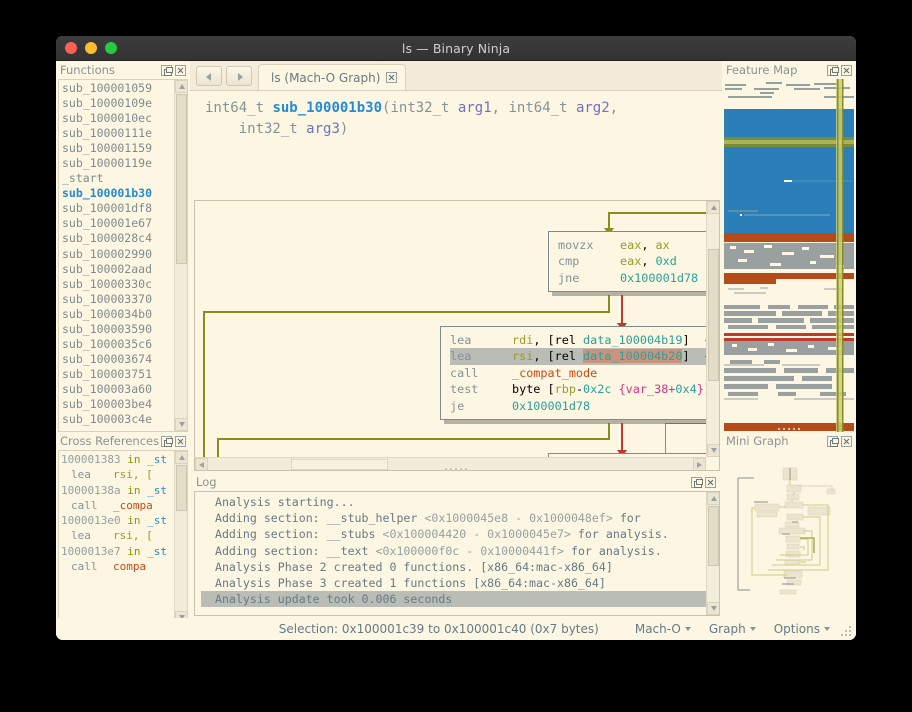  What do you see at coordinates (117, 490) in the screenshot?
I see `xref-address-row: 10000138a in _st` at bounding box center [117, 490].